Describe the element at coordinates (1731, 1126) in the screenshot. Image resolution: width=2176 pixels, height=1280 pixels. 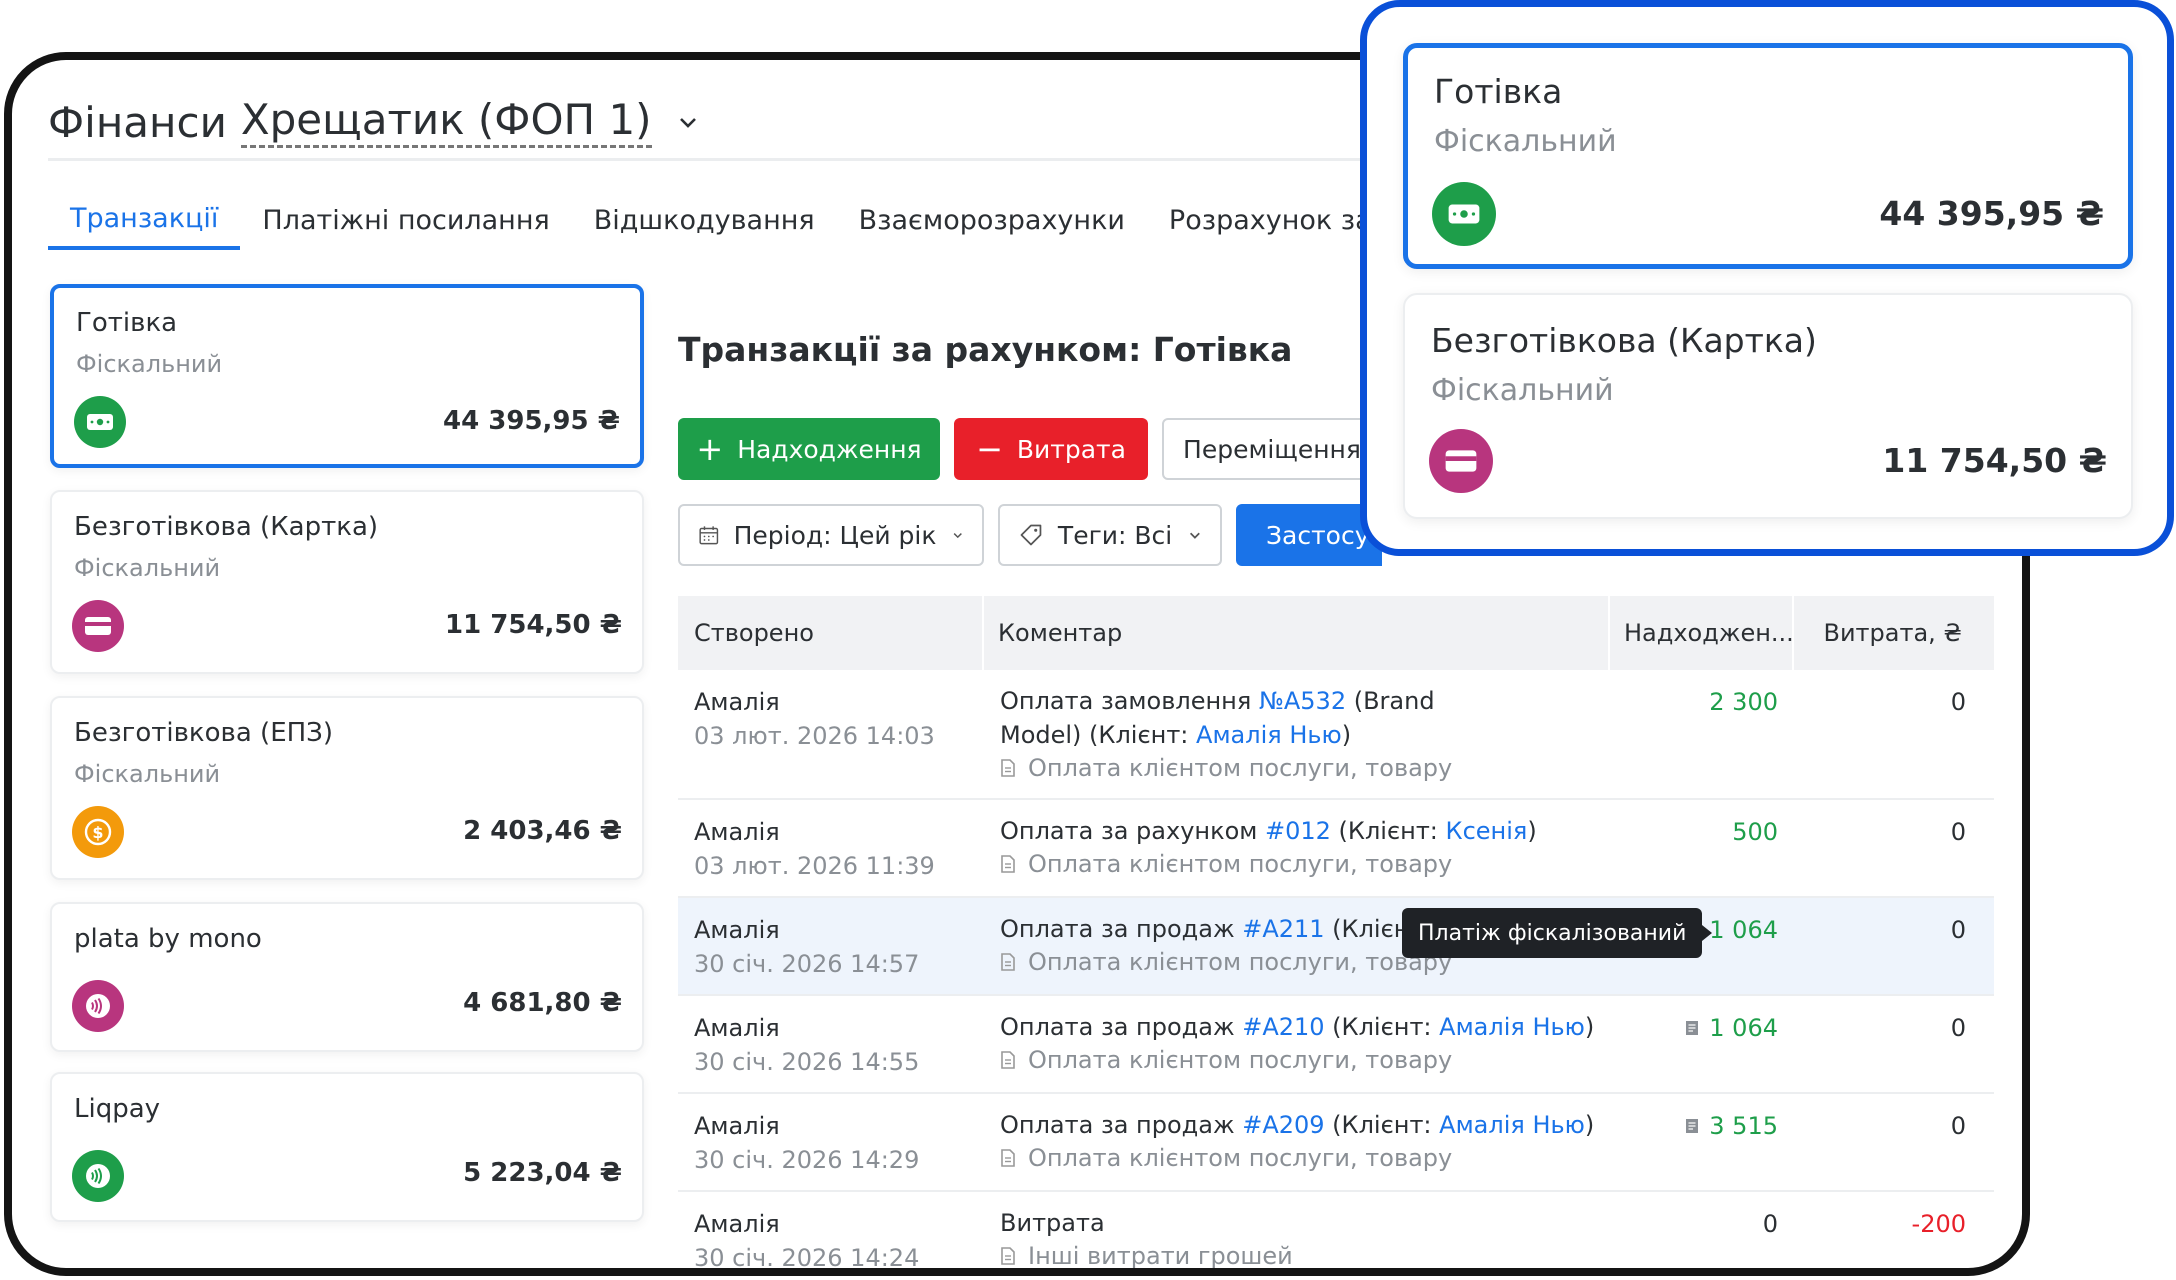
I see `row-income: 3 515` at that location.